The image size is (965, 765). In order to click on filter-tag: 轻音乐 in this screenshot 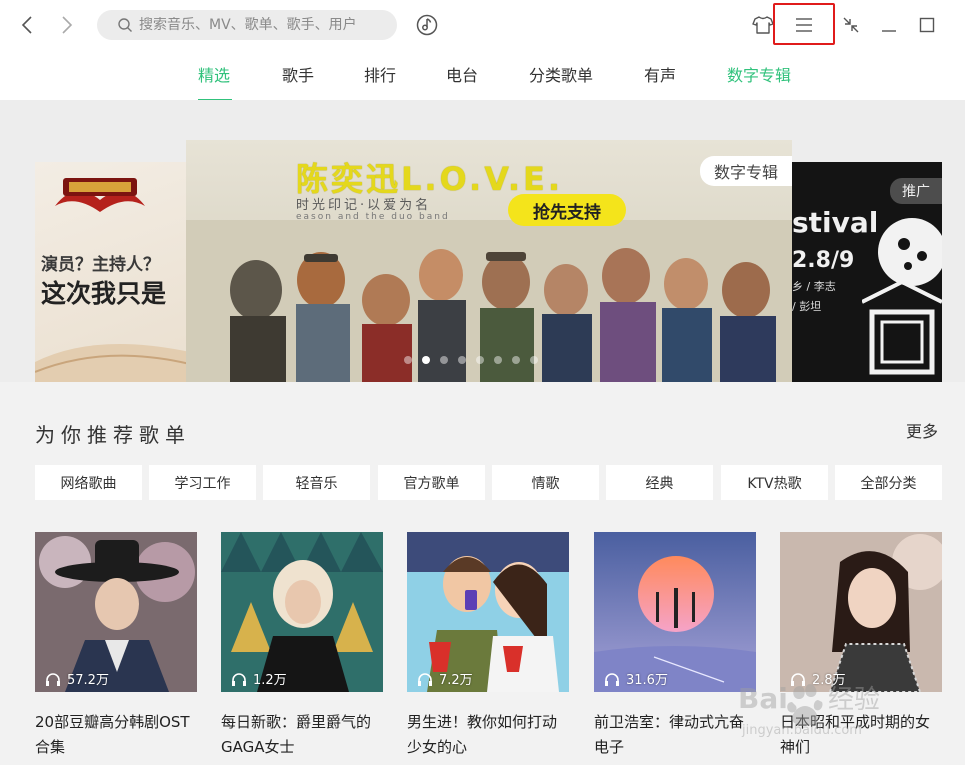, I will do `click(316, 482)`.